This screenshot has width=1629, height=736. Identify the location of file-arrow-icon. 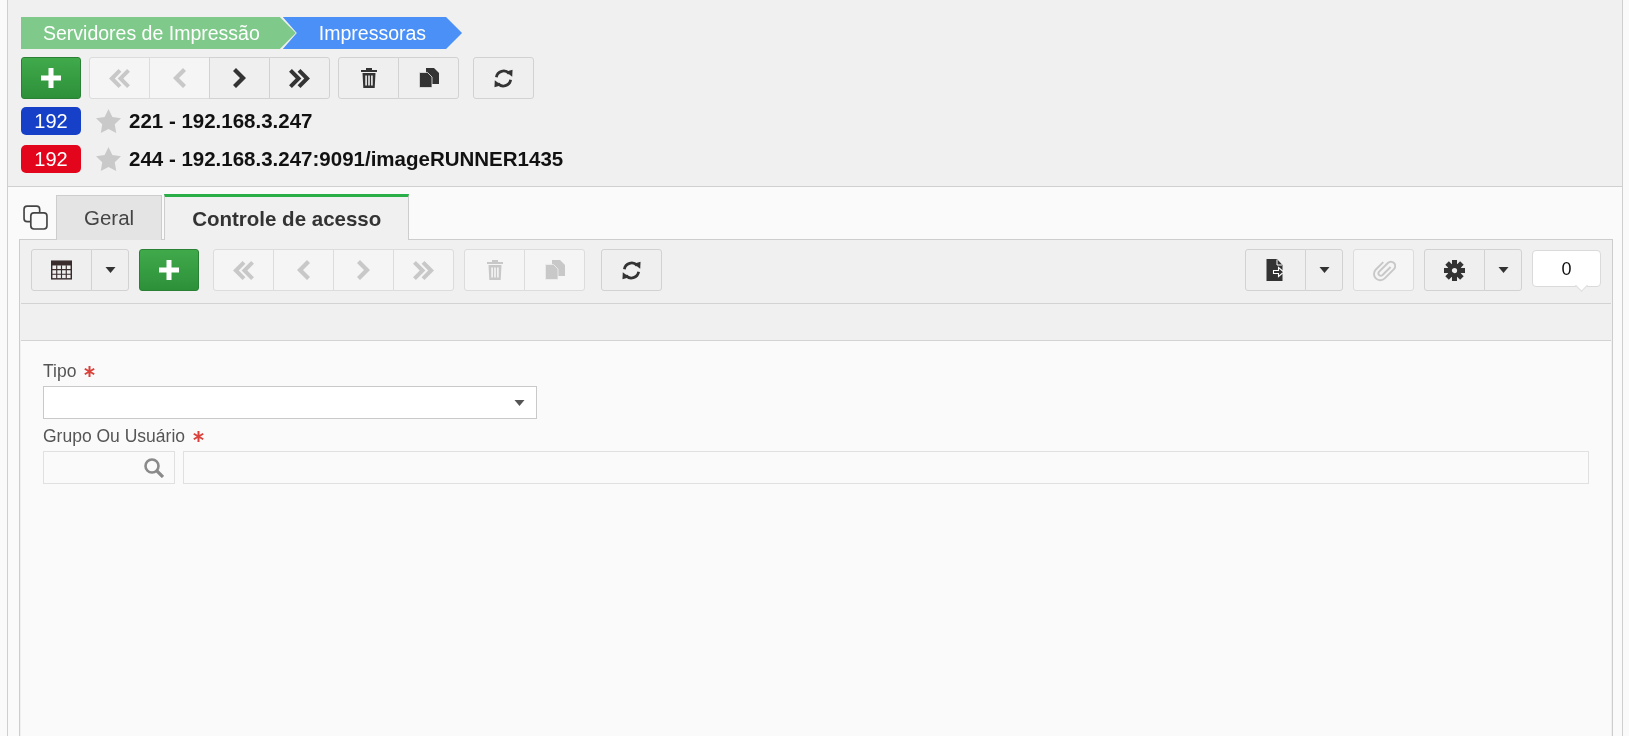
(1275, 270).